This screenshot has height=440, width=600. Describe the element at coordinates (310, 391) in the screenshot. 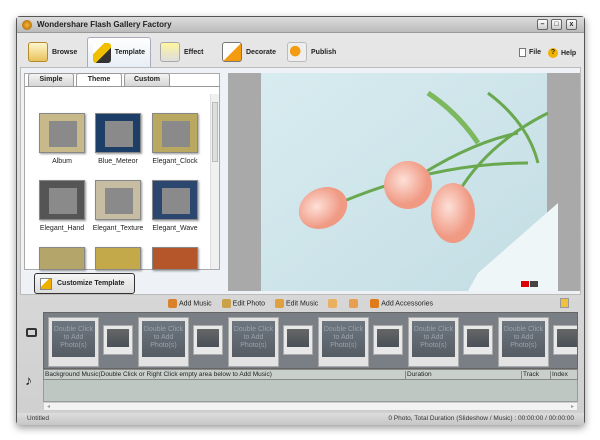

I see `music-list-area` at that location.